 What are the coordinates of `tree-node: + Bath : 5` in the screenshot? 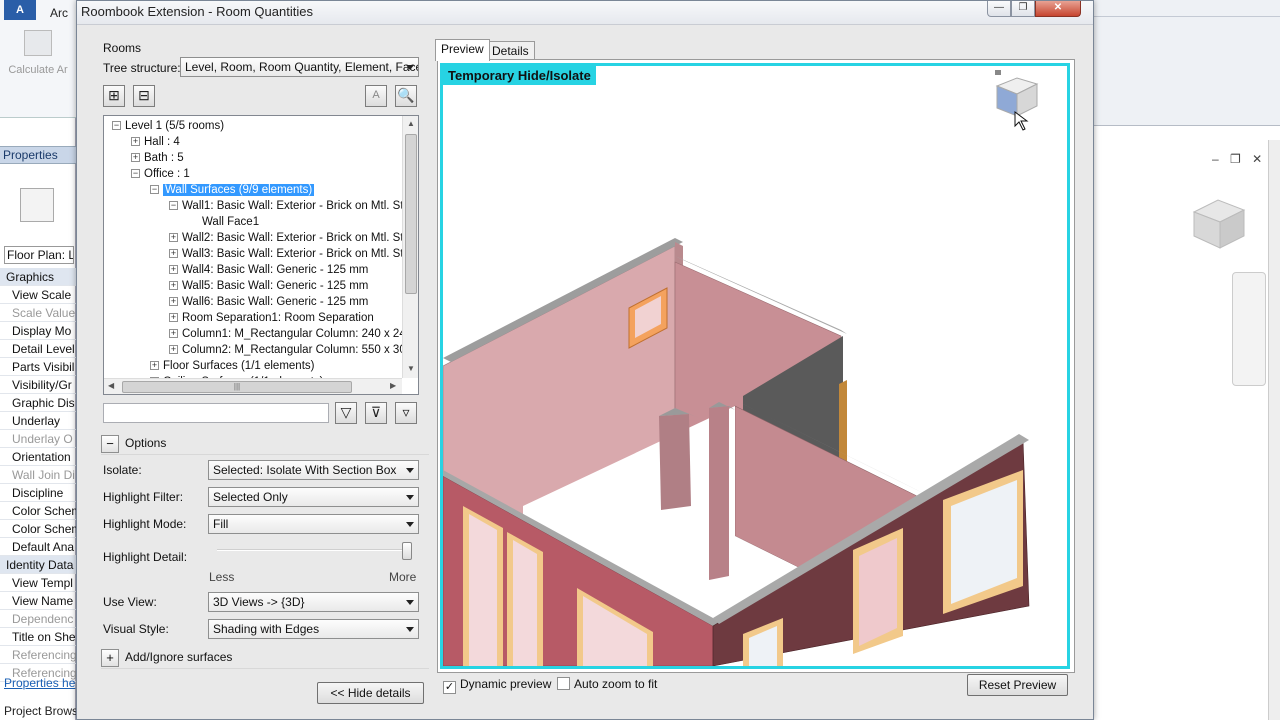 It's located at (157, 158).